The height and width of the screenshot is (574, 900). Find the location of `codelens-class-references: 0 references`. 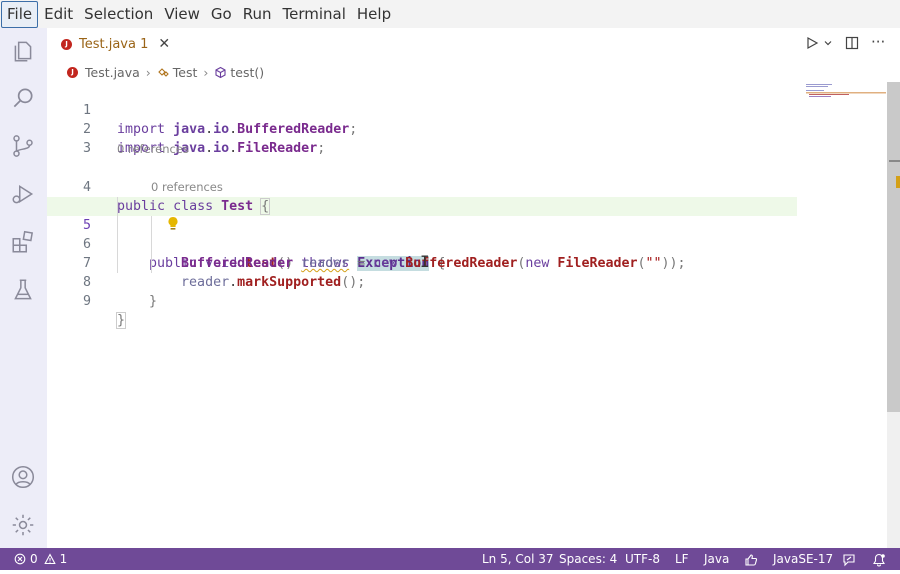

codelens-class-references: 0 references is located at coordinates (153, 149).